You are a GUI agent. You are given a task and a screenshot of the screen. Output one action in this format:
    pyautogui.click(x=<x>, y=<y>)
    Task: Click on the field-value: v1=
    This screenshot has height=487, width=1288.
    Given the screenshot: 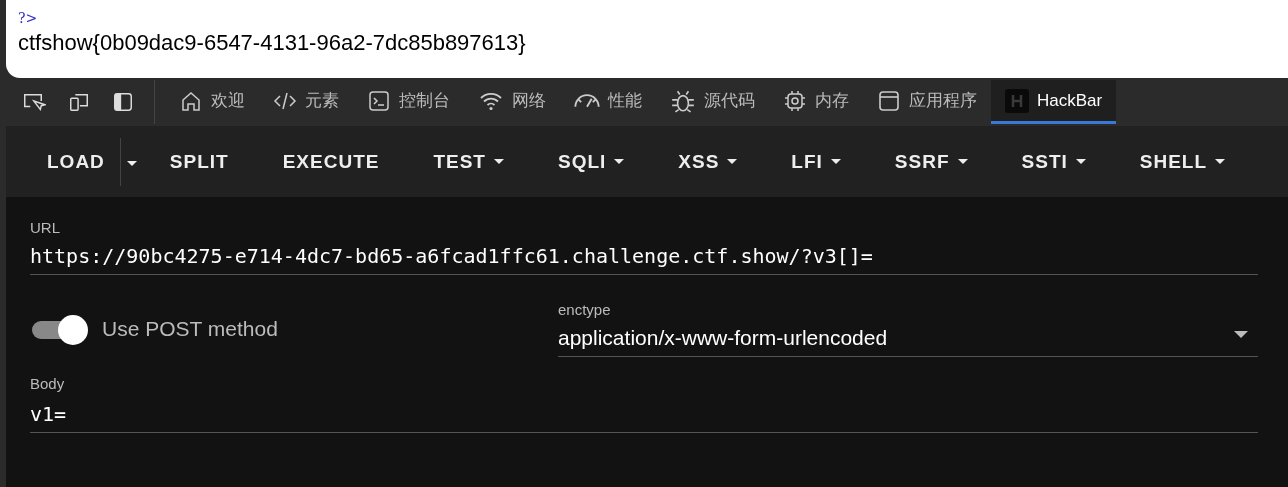 What is the action you would take?
    pyautogui.click(x=48, y=414)
    